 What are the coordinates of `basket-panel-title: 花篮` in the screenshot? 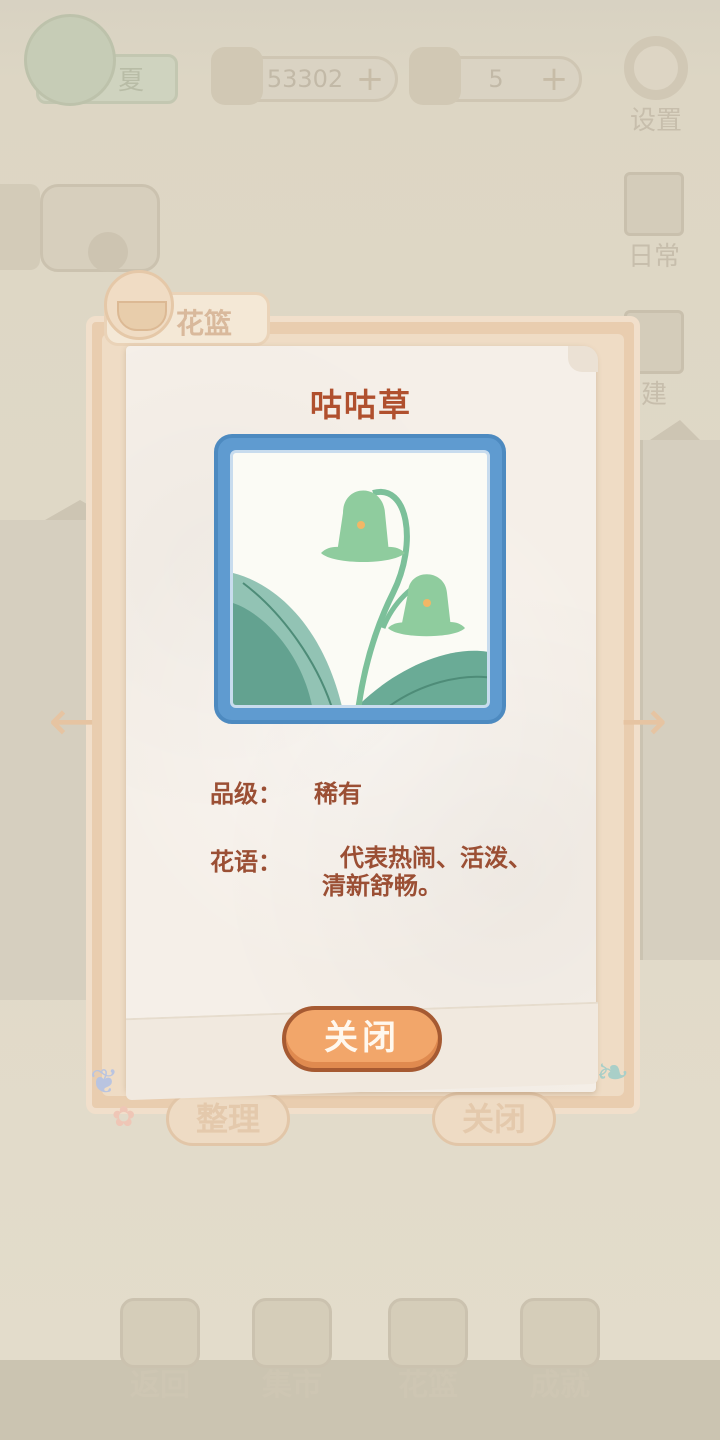 It's located at (204, 323).